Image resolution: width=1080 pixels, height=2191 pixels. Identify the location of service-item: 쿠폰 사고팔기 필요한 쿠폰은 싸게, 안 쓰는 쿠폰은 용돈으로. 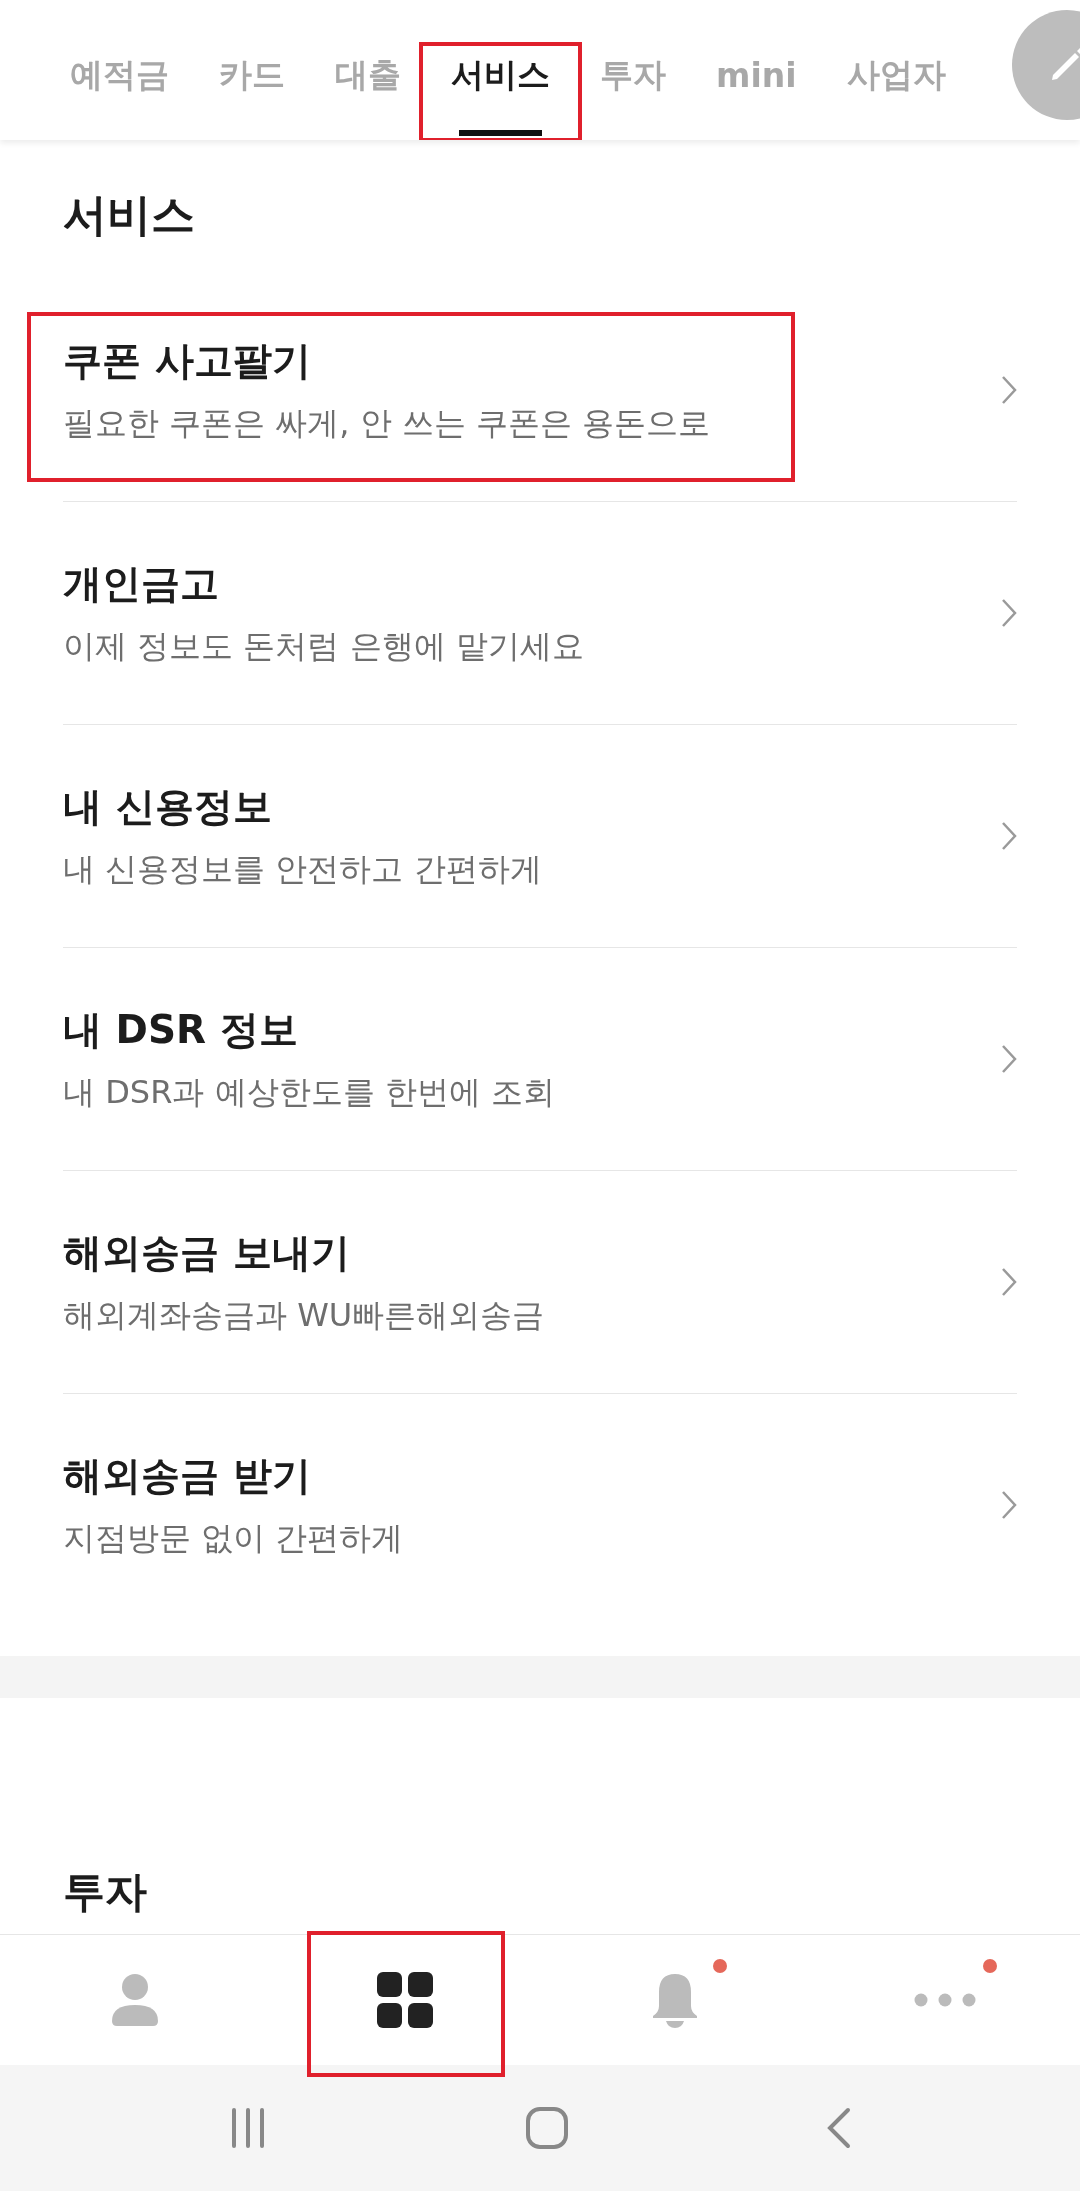
(540, 390).